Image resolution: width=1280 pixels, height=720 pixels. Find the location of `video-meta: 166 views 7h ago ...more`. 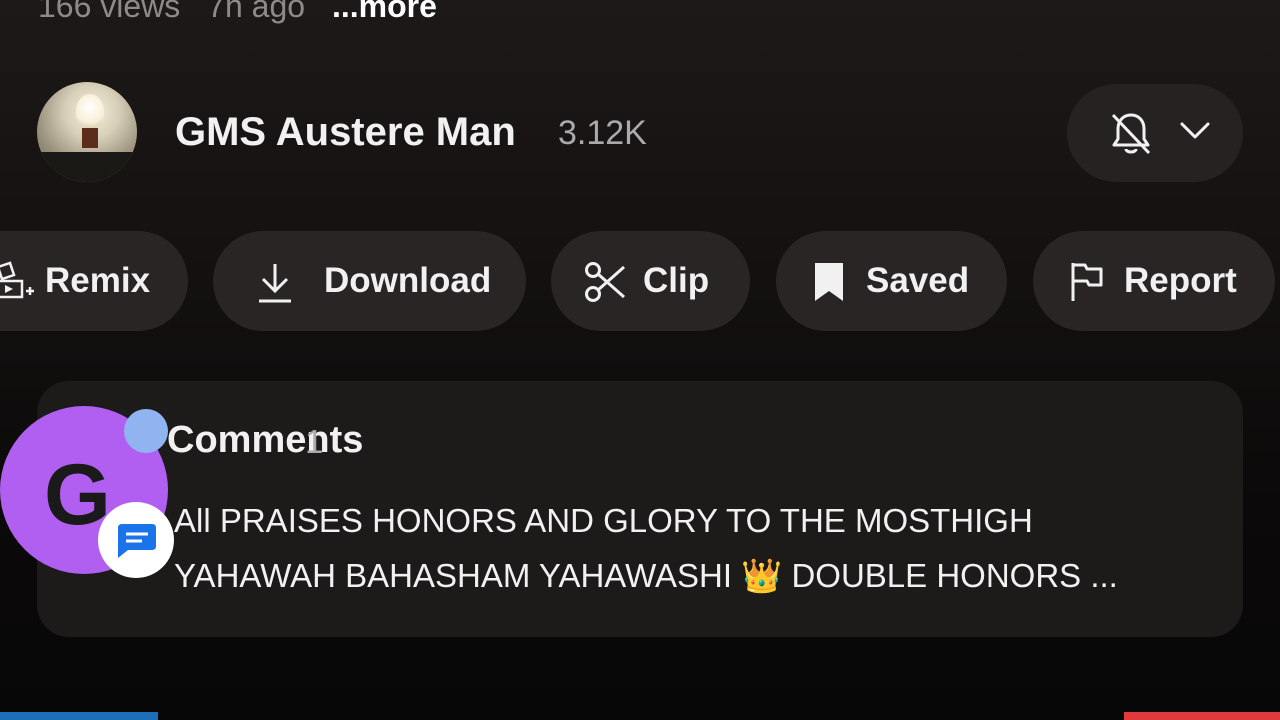

video-meta: 166 views 7h ago ...more is located at coordinates (246, 12).